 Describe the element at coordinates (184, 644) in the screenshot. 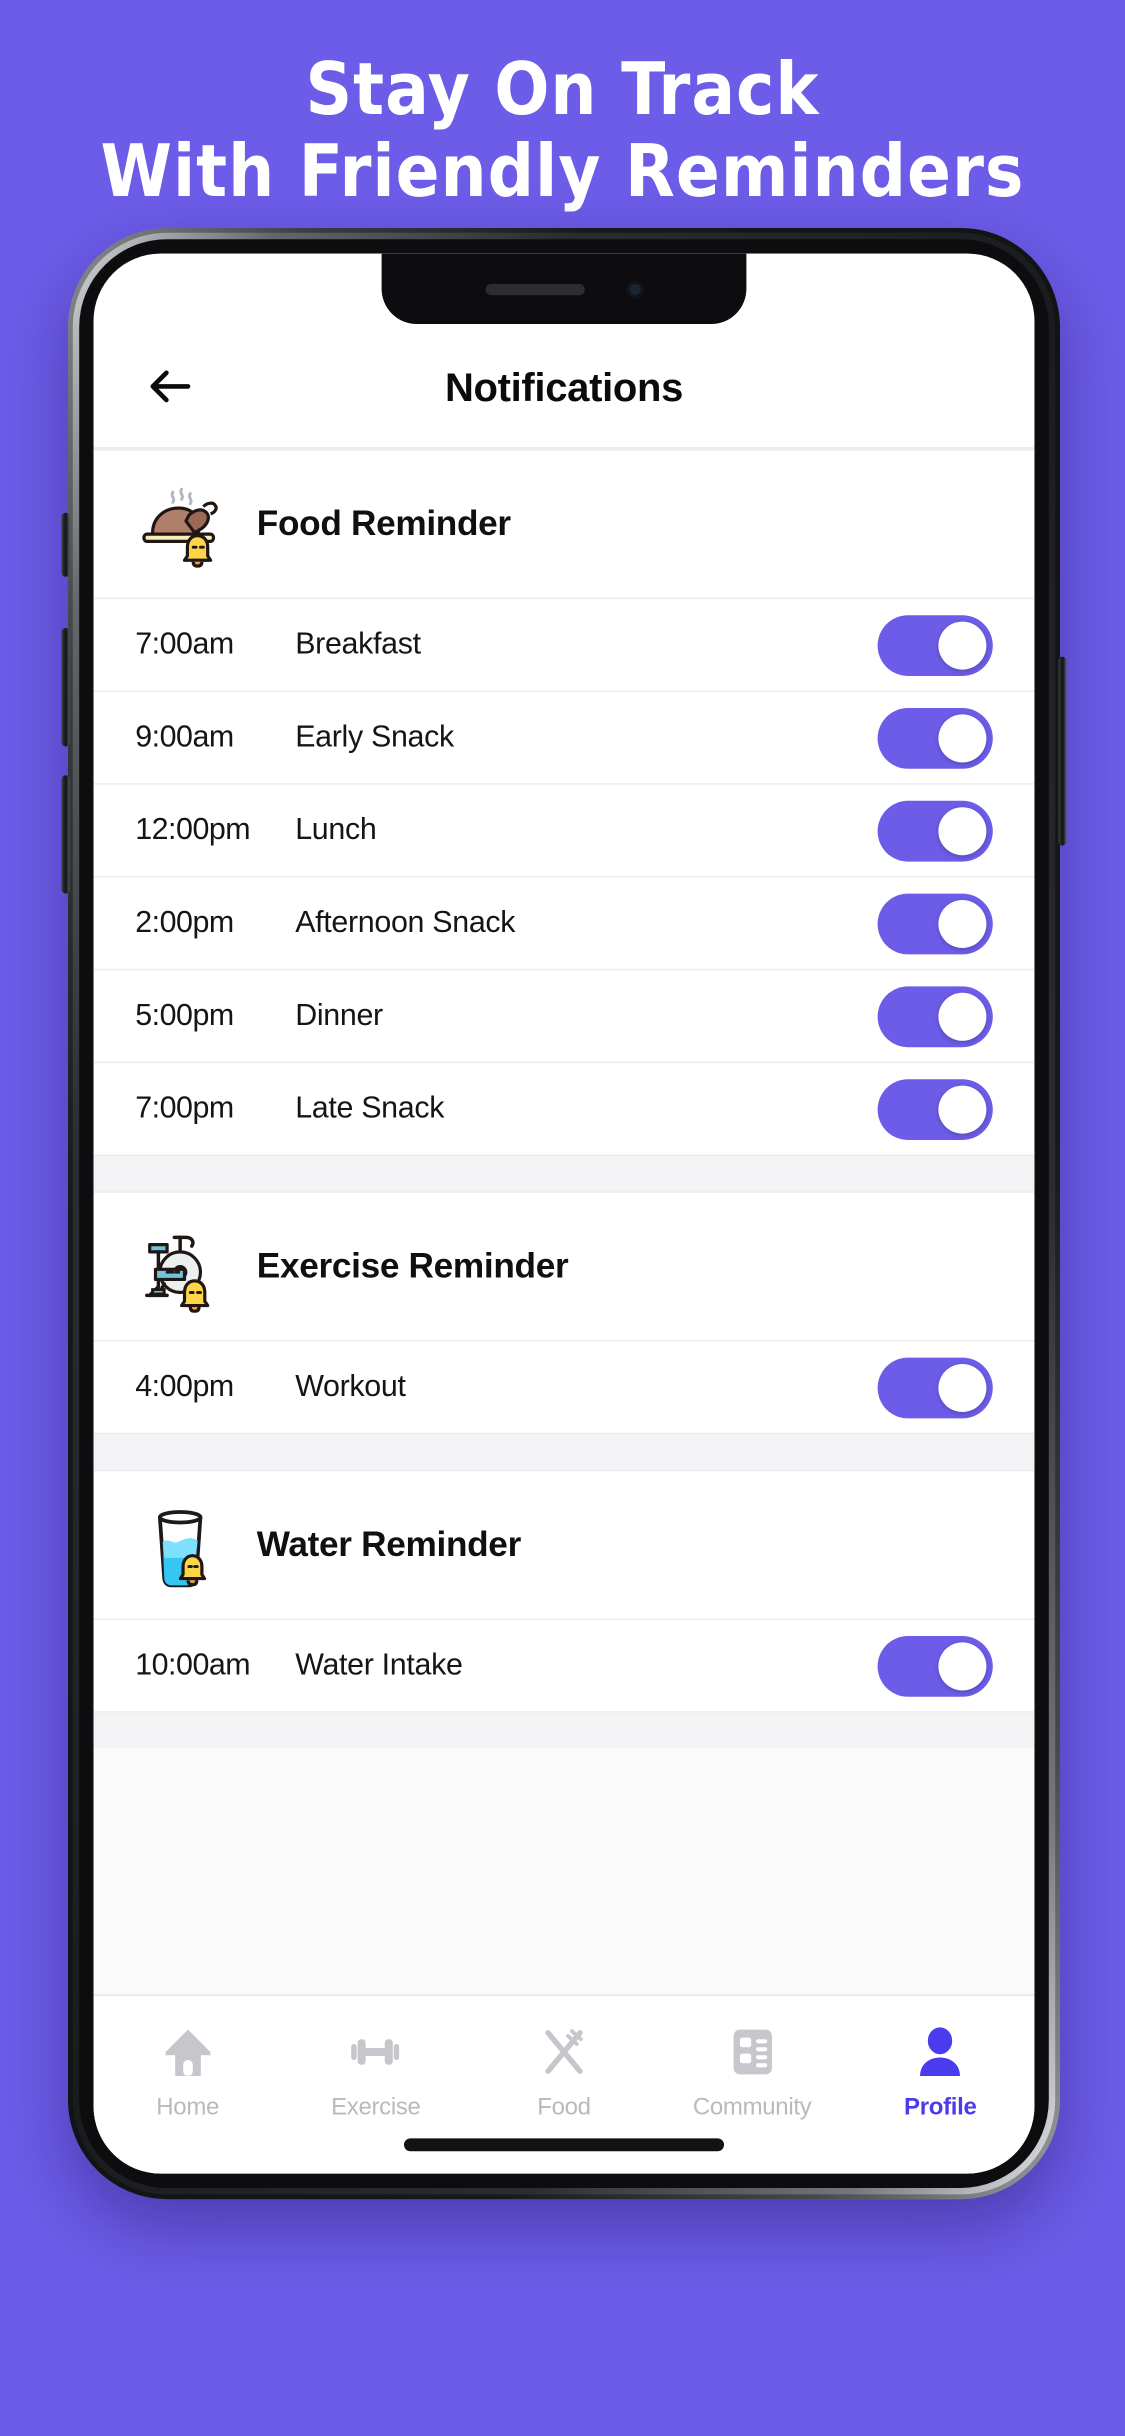

I see `reminder-time: 7:00am` at that location.